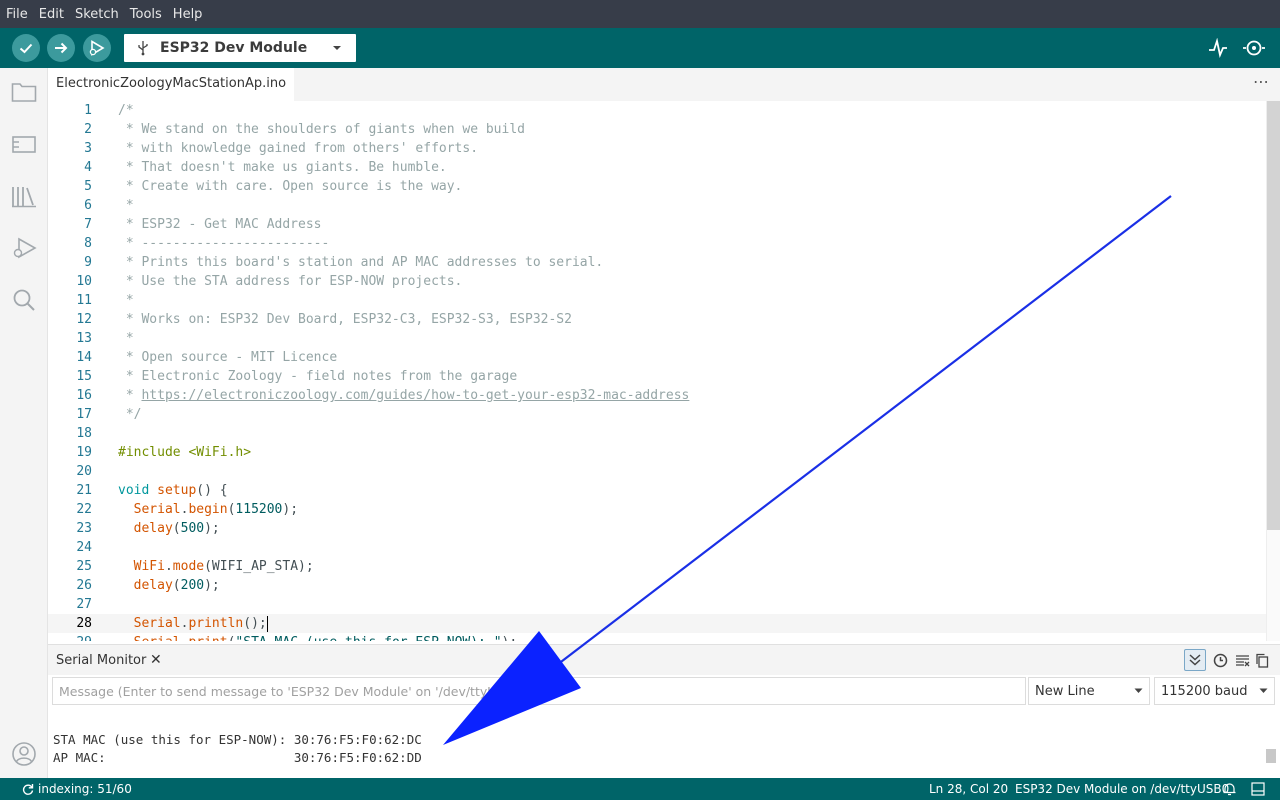 The height and width of the screenshot is (800, 1280). I want to click on menu-edit: Edit, so click(51, 14).